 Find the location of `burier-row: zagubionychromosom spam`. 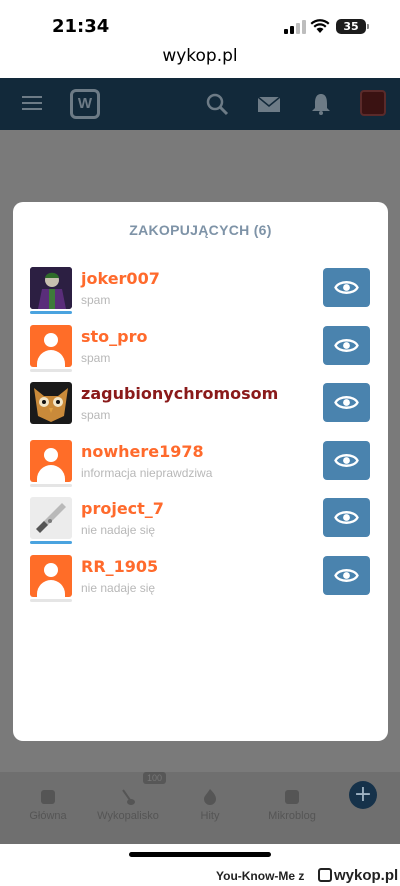

burier-row: zagubionychromosom spam is located at coordinates (200, 406).